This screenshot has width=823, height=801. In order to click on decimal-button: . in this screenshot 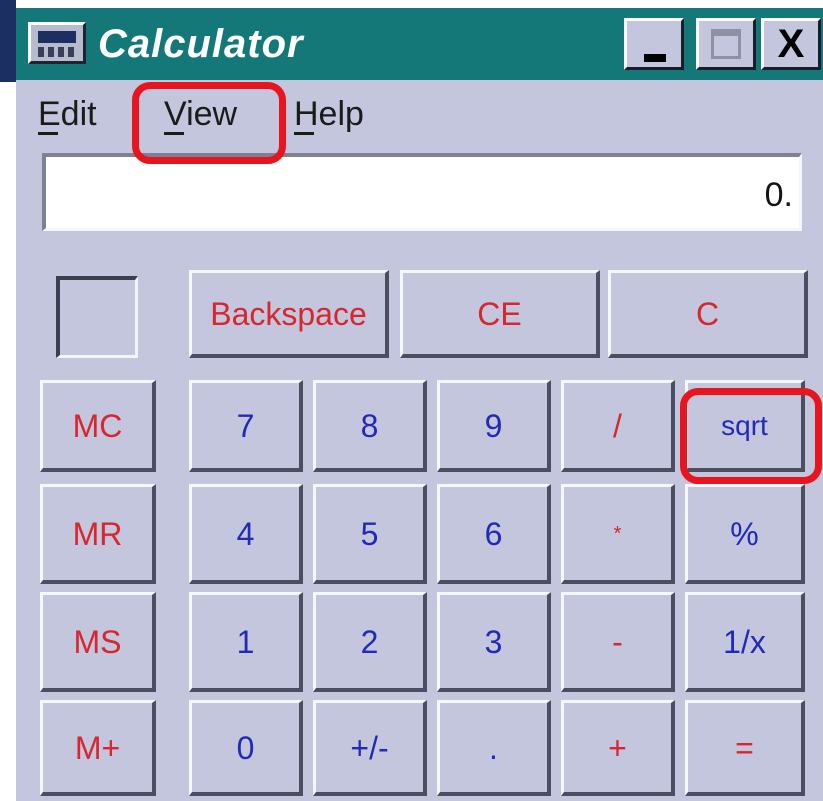, I will do `click(494, 748)`.